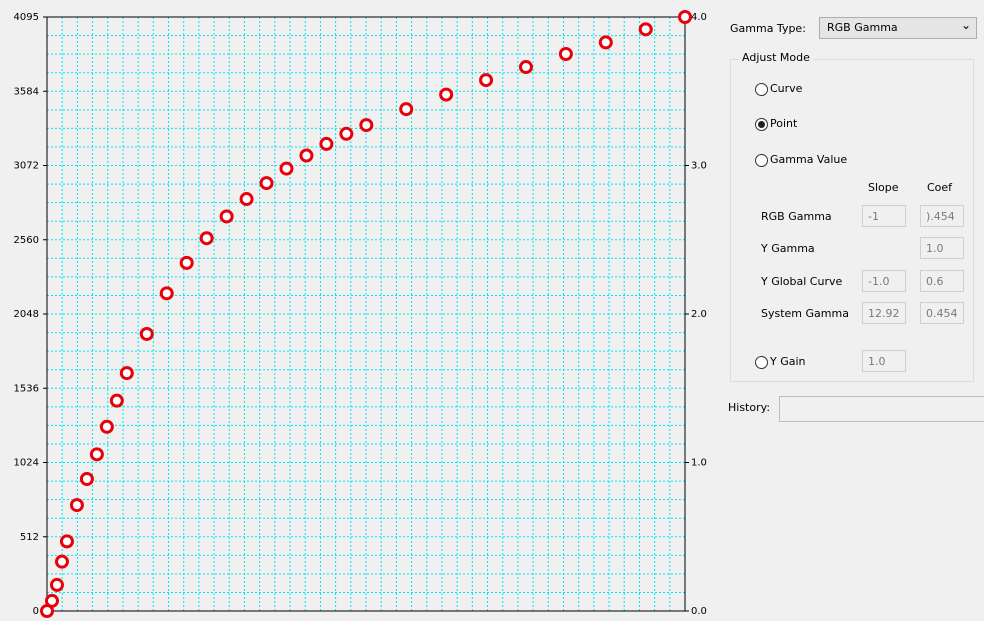  Describe the element at coordinates (26, 166) in the screenshot. I see `left-tick-label: 3072` at that location.